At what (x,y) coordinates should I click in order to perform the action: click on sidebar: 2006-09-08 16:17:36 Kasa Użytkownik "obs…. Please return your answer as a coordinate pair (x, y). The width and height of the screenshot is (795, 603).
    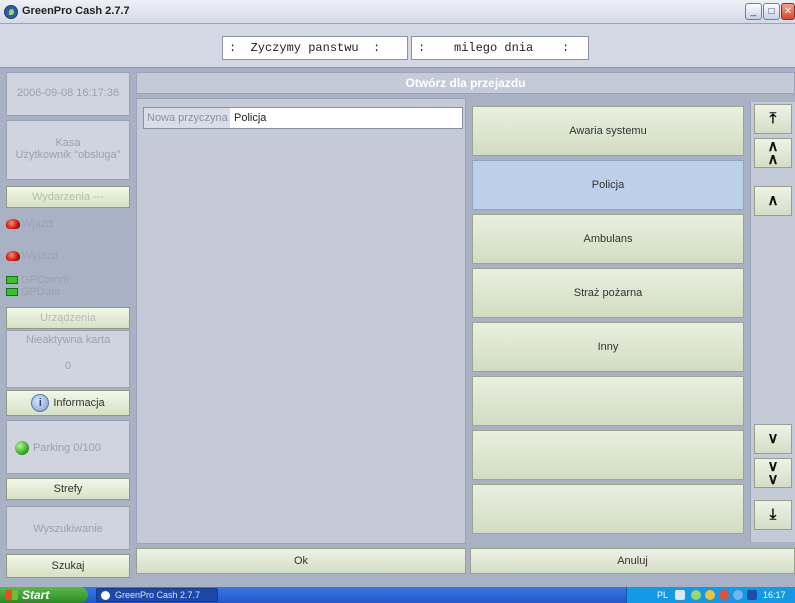
    Looking at the image, I should click on (68, 326).